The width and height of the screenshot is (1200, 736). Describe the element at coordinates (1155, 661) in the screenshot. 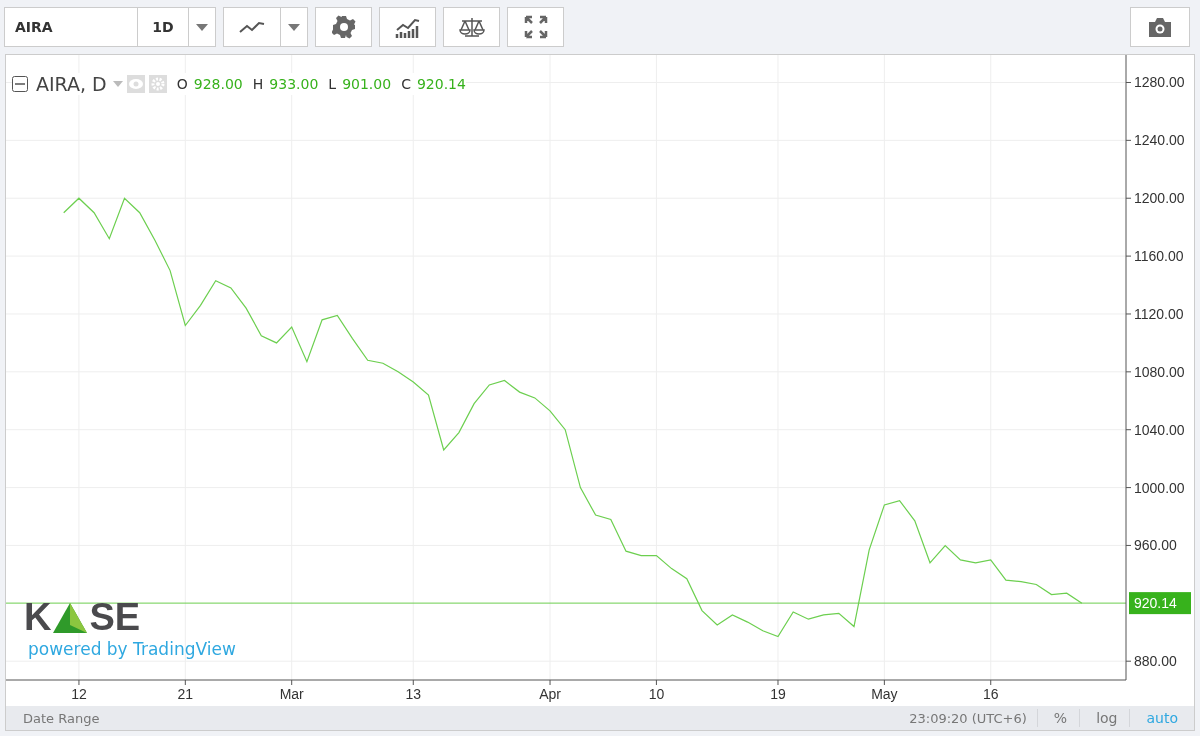

I see `price-axis-label: 880.00` at that location.